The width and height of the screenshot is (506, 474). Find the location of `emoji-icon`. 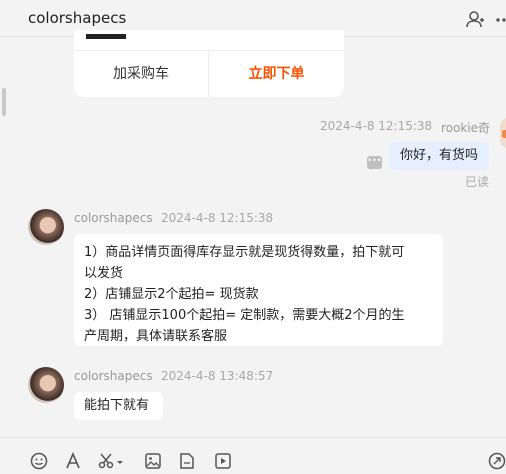

emoji-icon is located at coordinates (39, 461).